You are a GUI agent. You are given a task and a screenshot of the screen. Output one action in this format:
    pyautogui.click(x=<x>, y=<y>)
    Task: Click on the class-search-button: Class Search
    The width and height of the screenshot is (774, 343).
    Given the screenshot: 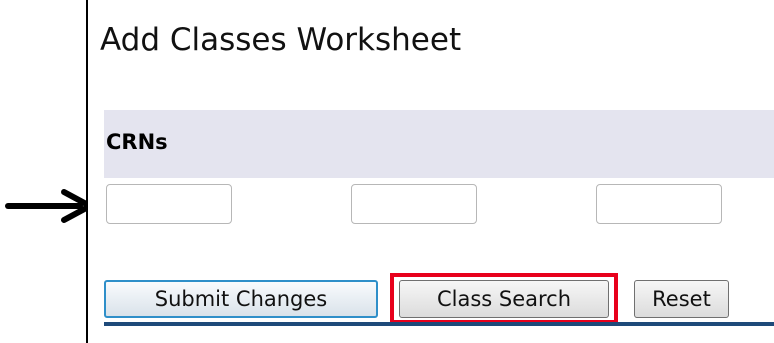 What is the action you would take?
    pyautogui.click(x=504, y=299)
    